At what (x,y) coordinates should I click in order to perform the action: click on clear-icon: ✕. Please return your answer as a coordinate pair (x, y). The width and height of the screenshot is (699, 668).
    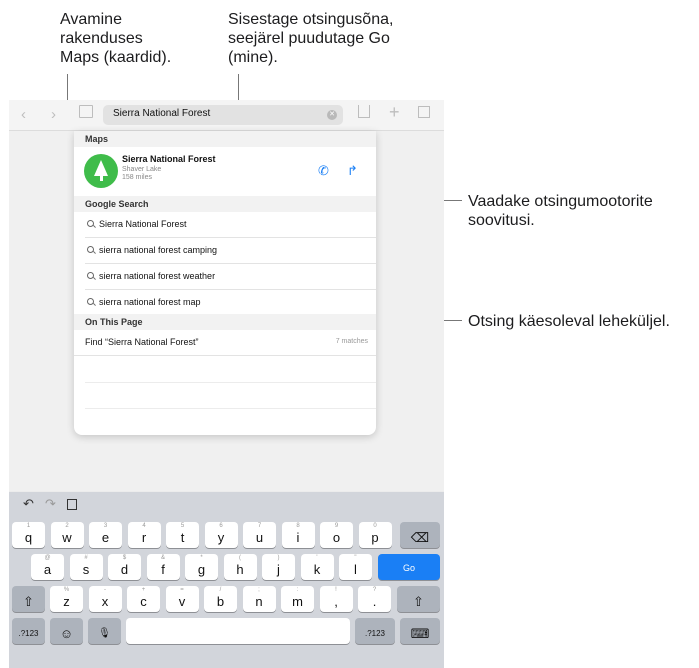
    Looking at the image, I should click on (332, 115).